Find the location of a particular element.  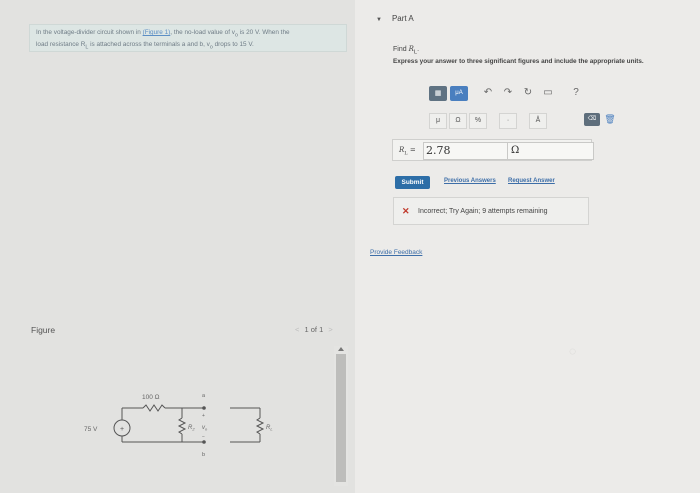

terminal-b-label: b is located at coordinates (203, 455).